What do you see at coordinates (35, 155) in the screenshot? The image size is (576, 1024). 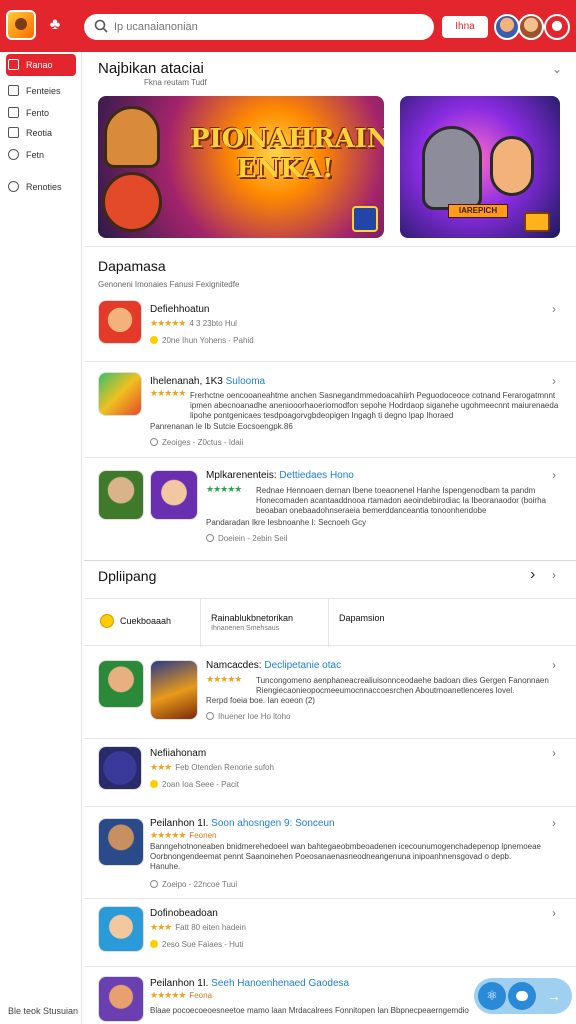 I see `sidebar-item-label: Fetn` at bounding box center [35, 155].